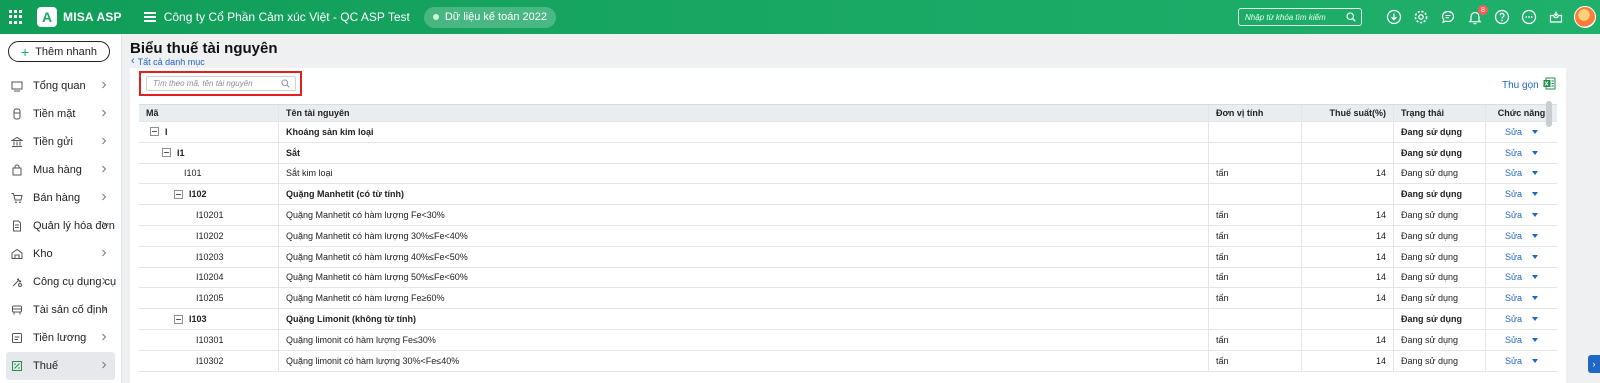  I want to click on global-search-input: Nhập từ khóa tìm kiếm, so click(1300, 17).